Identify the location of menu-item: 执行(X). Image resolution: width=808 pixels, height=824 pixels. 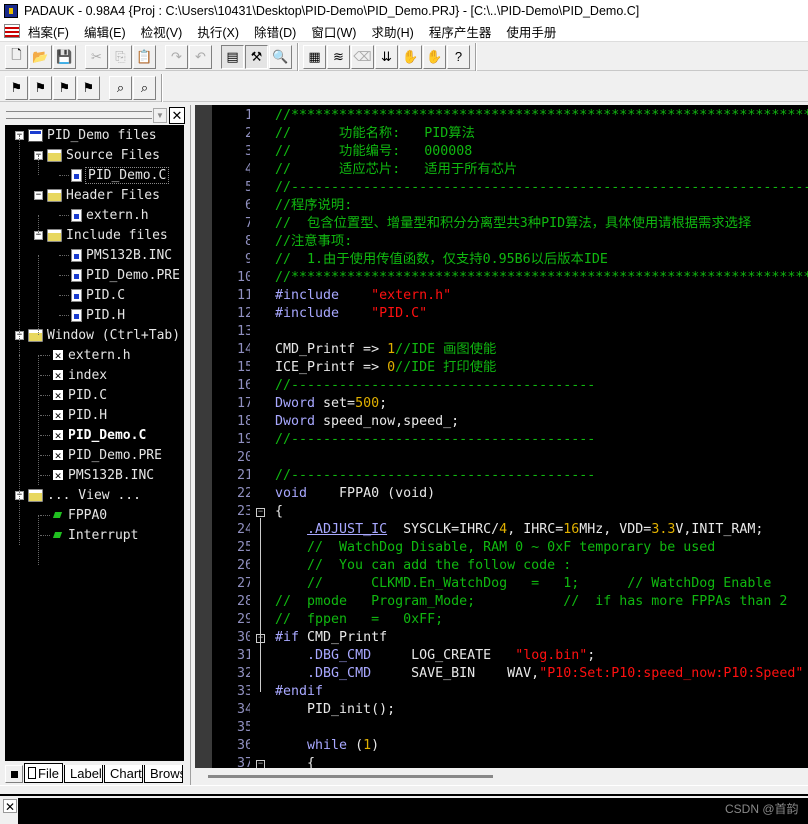
(218, 31).